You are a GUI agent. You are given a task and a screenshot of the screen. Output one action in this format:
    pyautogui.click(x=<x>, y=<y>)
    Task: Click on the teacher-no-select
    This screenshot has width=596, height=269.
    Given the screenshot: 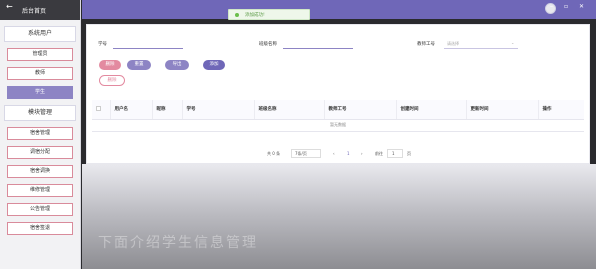 What is the action you would take?
    pyautogui.click(x=481, y=48)
    